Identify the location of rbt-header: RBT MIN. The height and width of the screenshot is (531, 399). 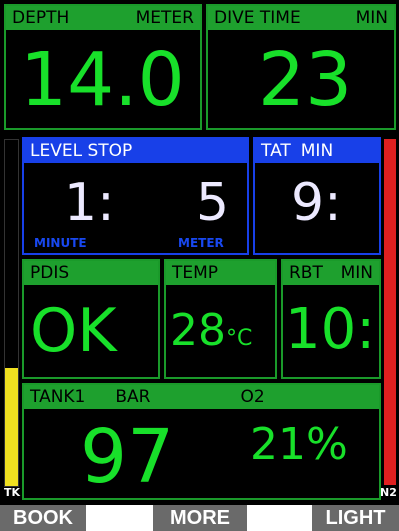
(331, 273).